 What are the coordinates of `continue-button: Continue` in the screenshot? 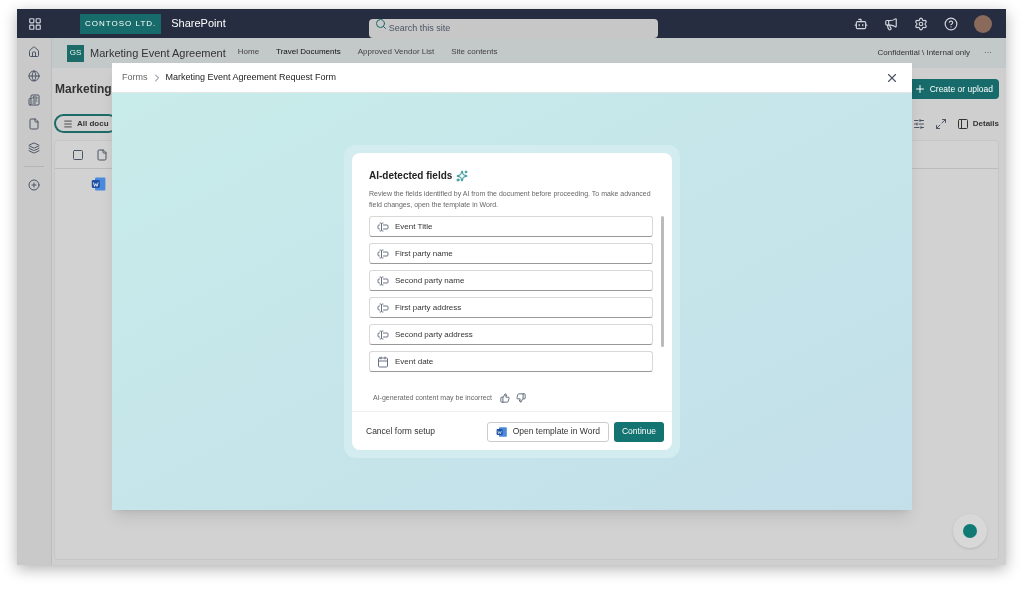 It's located at (638, 431).